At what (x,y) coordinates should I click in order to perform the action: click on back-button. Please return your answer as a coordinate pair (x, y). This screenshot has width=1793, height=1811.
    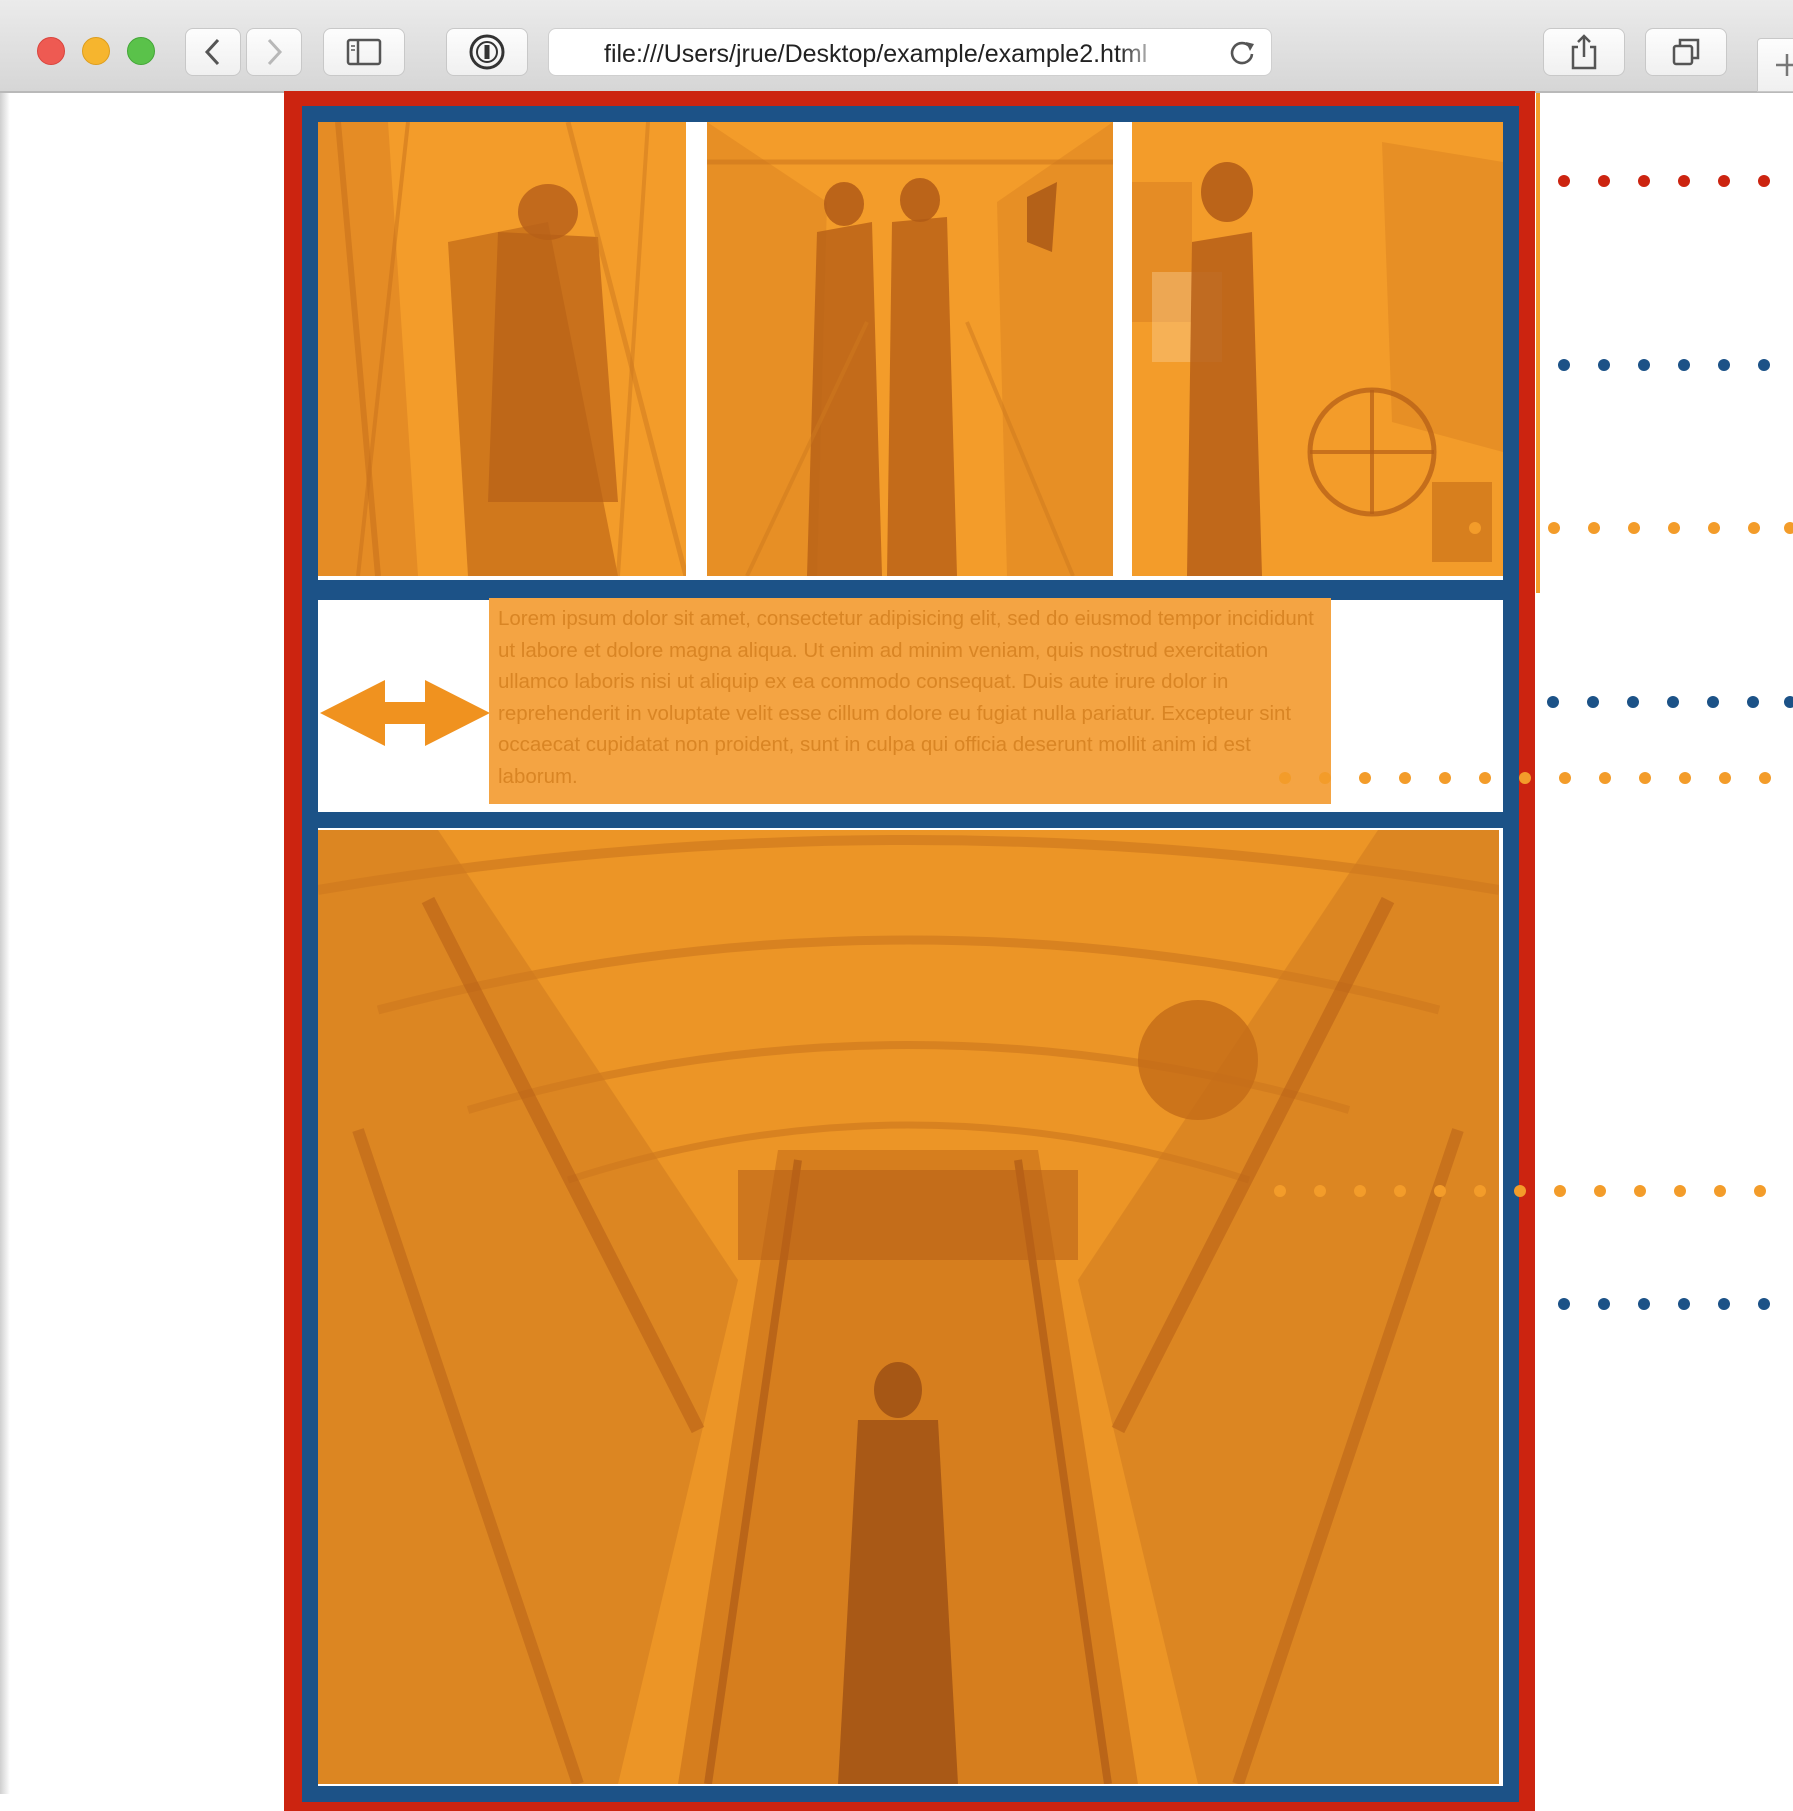
    Looking at the image, I should click on (213, 52).